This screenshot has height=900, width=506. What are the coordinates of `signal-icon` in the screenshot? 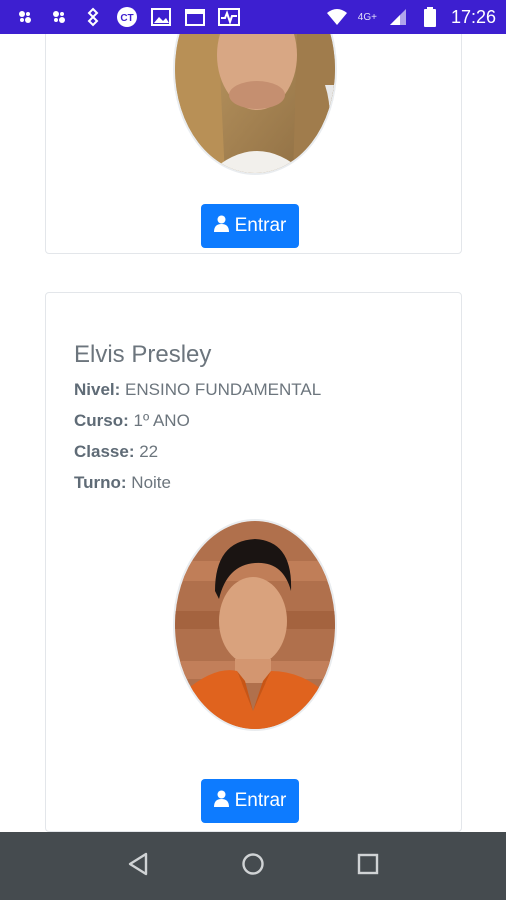 It's located at (398, 17).